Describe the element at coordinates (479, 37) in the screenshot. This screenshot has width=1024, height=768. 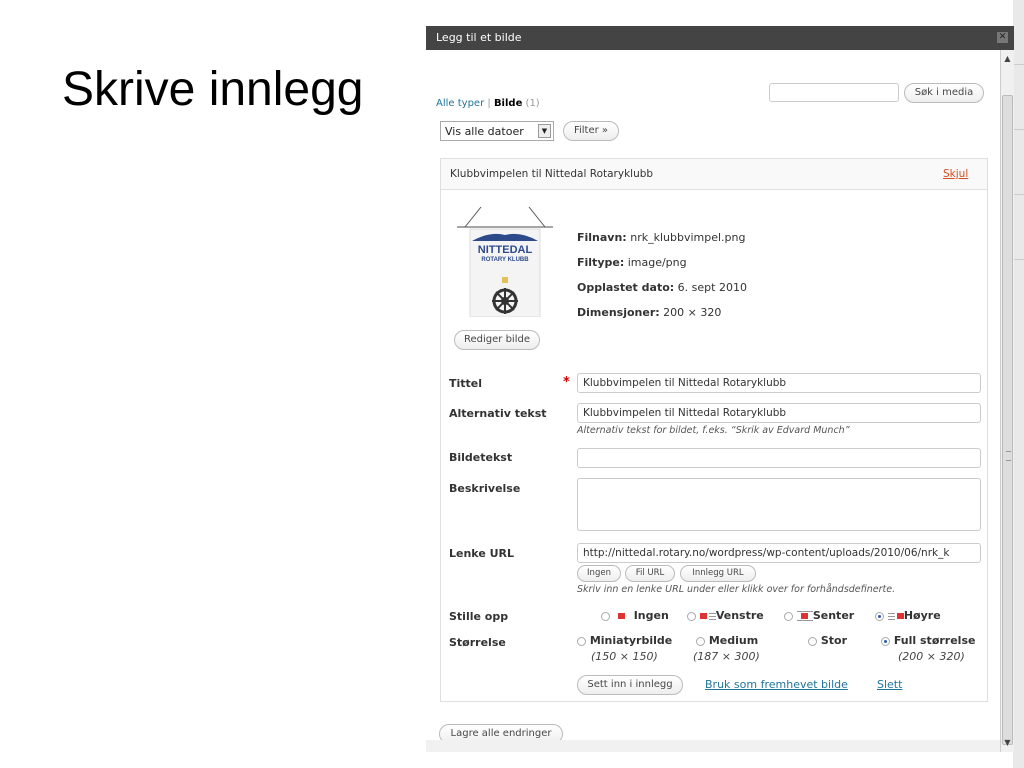
I see `dialog-title: Legg til et bilde` at that location.